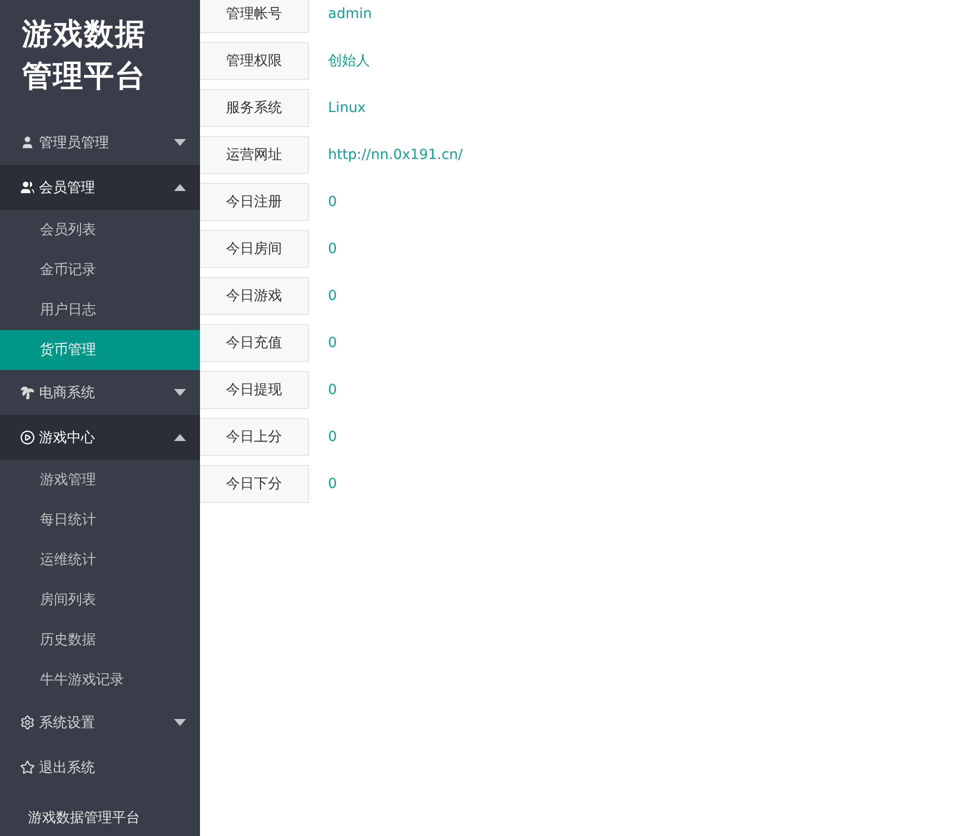 This screenshot has height=836, width=958. I want to click on play-icon, so click(27, 437).